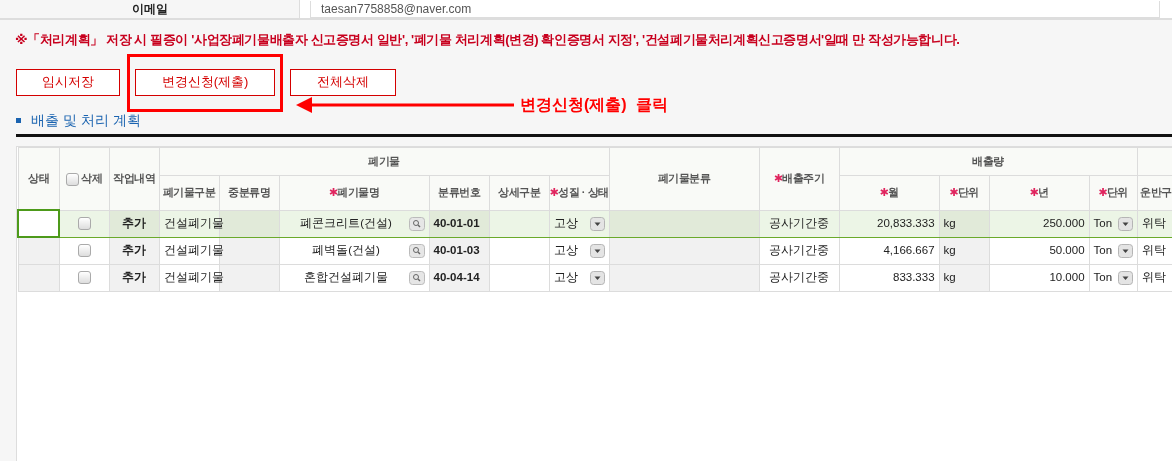  What do you see at coordinates (906, 222) in the screenshot?
I see `table-cell-text: 20,833.333` at bounding box center [906, 222].